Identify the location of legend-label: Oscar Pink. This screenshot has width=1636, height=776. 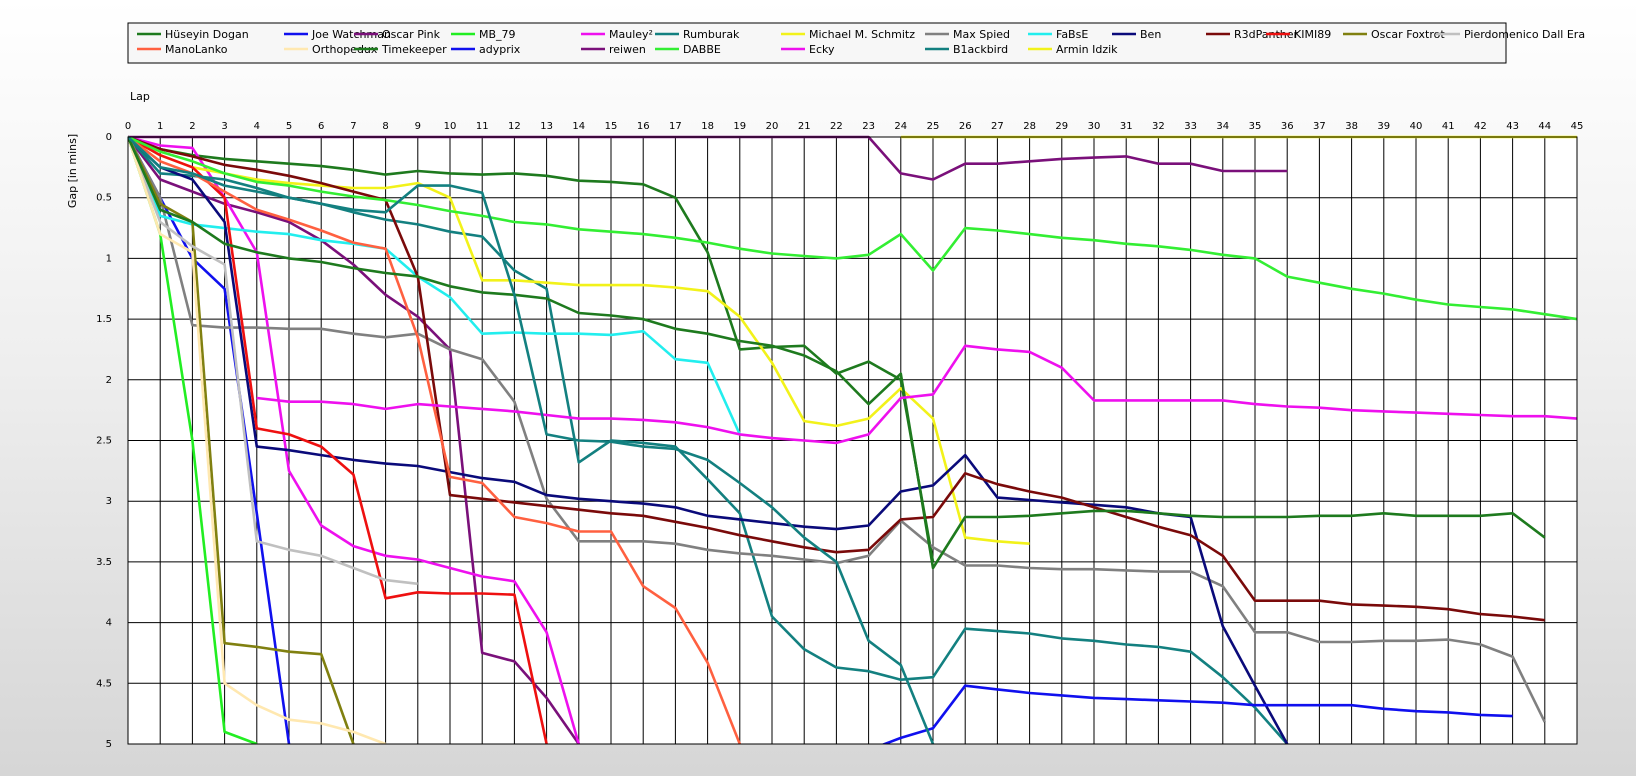
(411, 34).